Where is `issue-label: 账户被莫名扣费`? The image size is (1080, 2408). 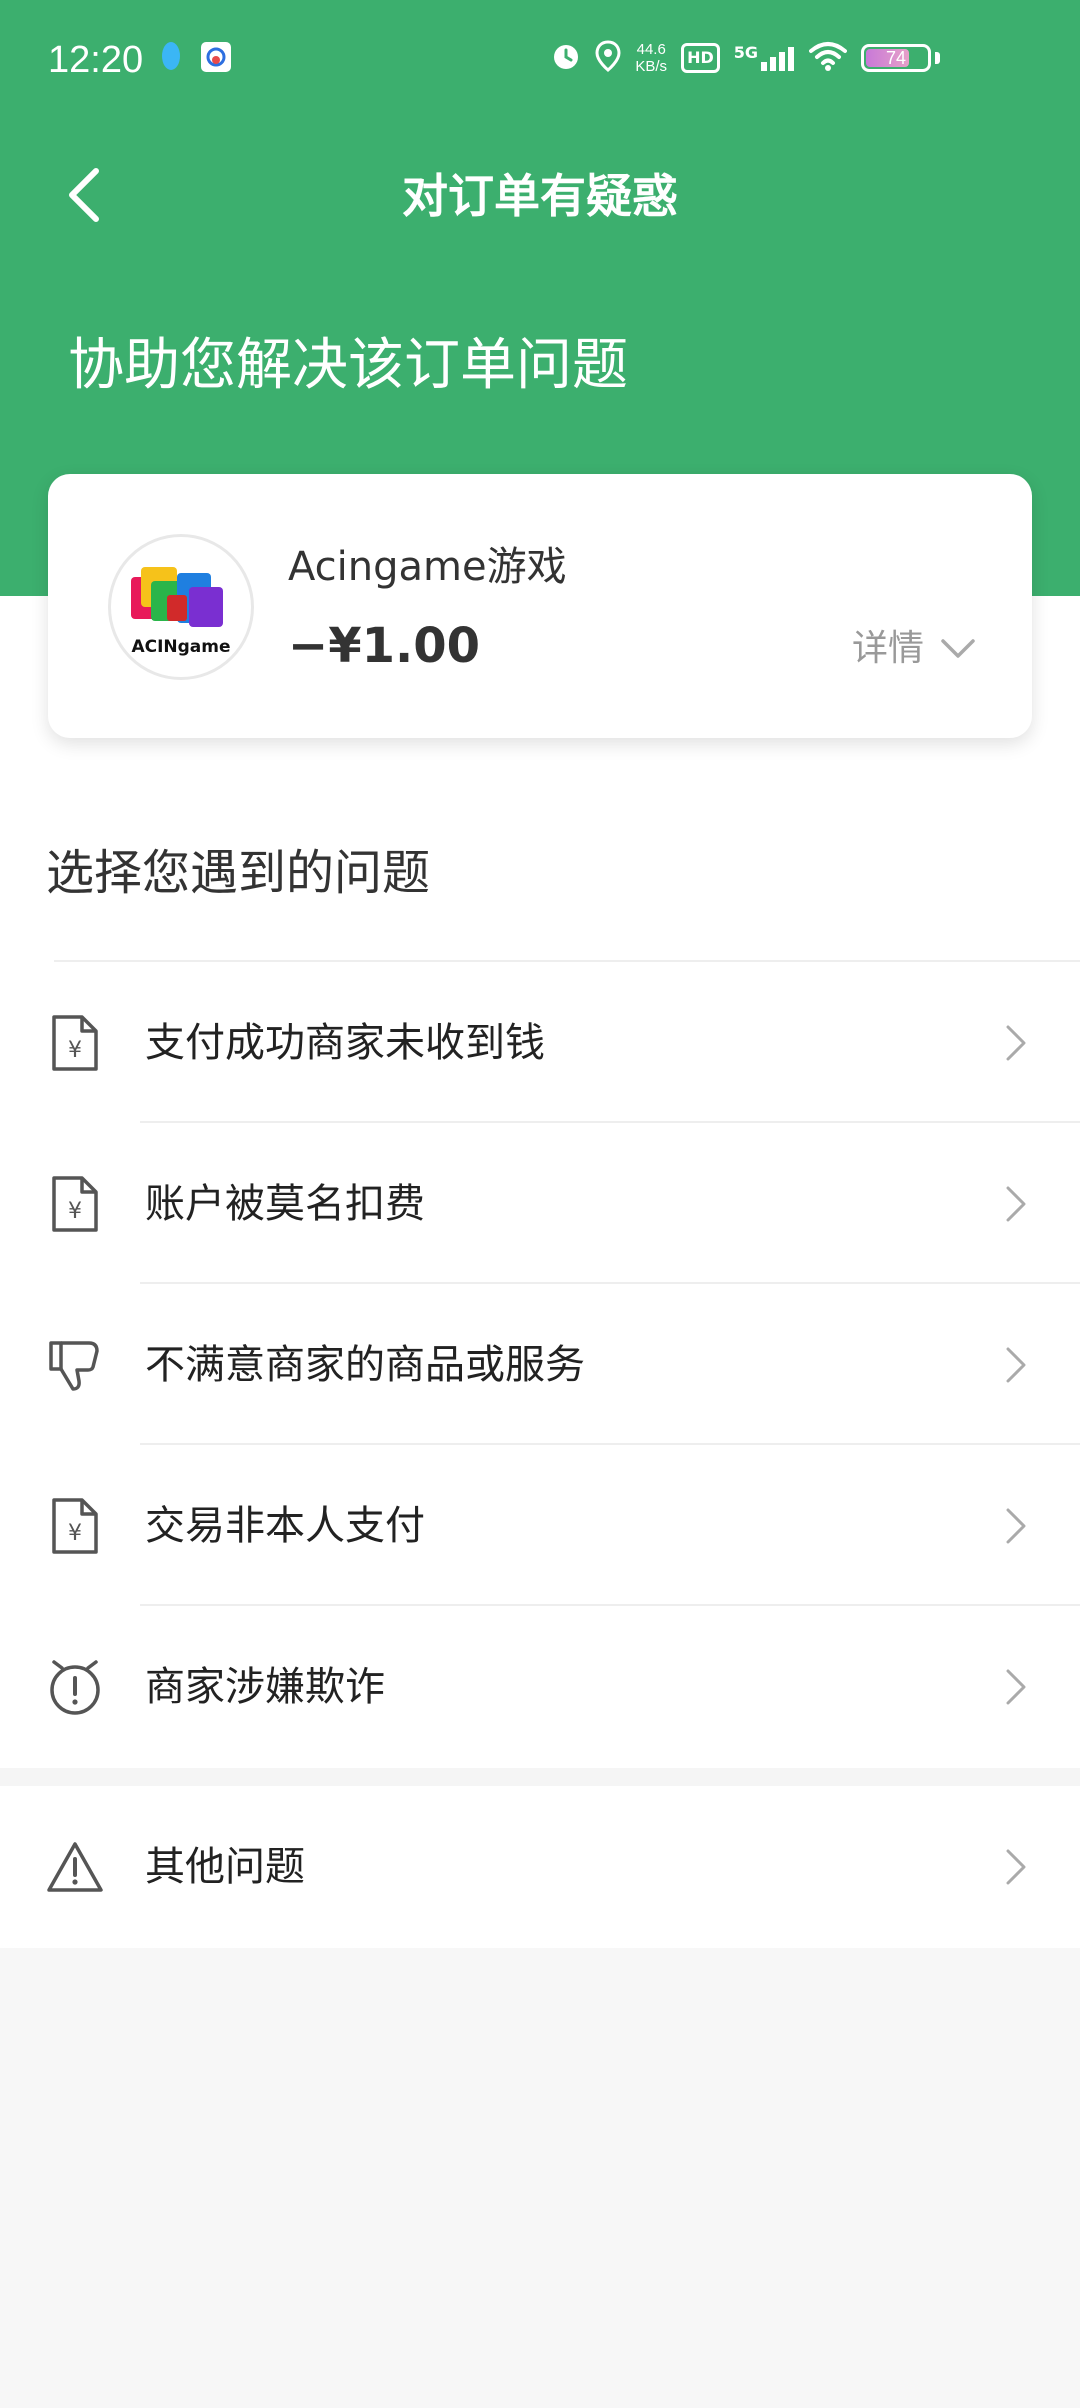
issue-label: 账户被莫名扣费 is located at coordinates (285, 1203).